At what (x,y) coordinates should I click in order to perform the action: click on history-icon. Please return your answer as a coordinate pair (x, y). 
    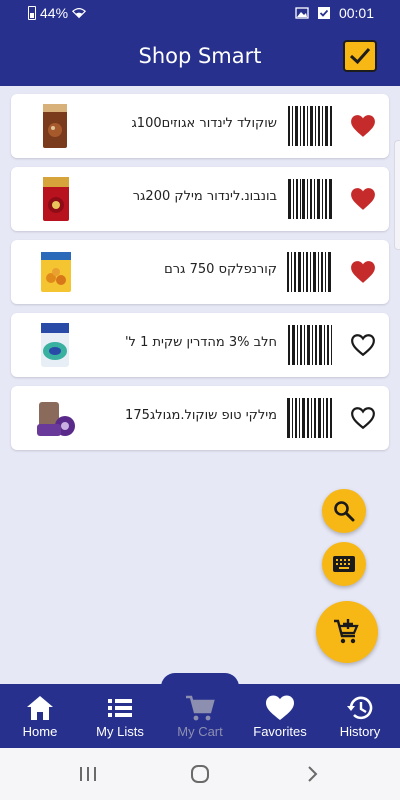
    Looking at the image, I should click on (360, 708).